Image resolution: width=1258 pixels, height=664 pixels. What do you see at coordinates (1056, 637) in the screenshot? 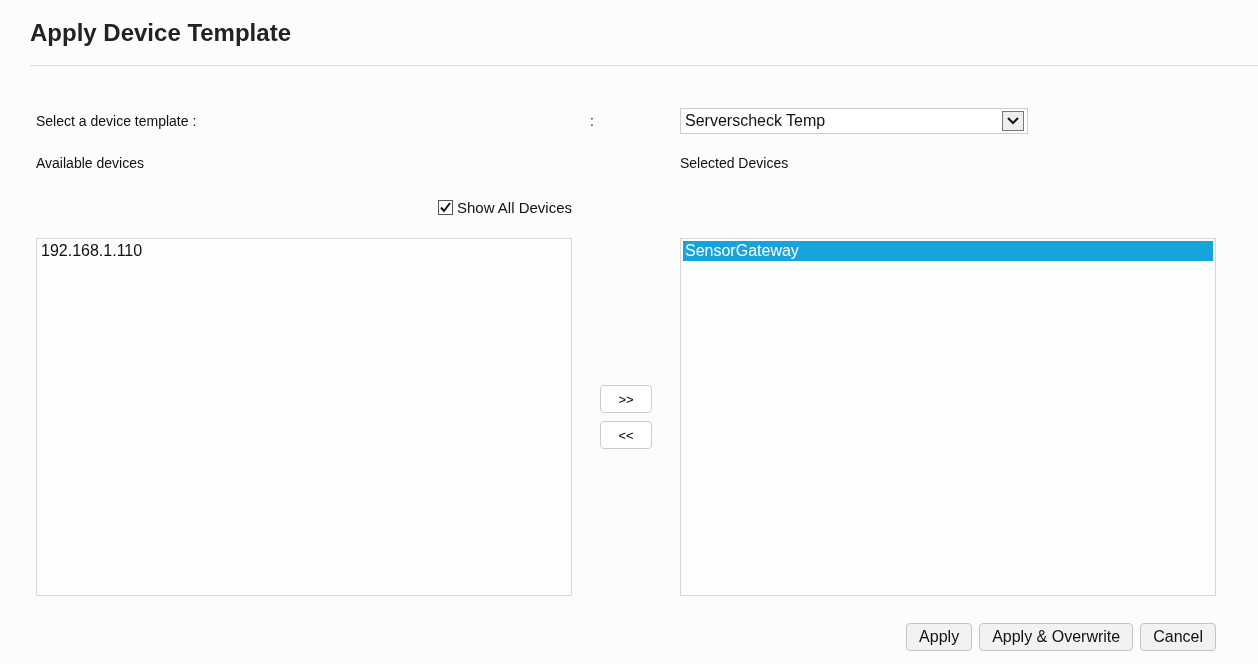
I see `action-button: Apply & Overwrite` at bounding box center [1056, 637].